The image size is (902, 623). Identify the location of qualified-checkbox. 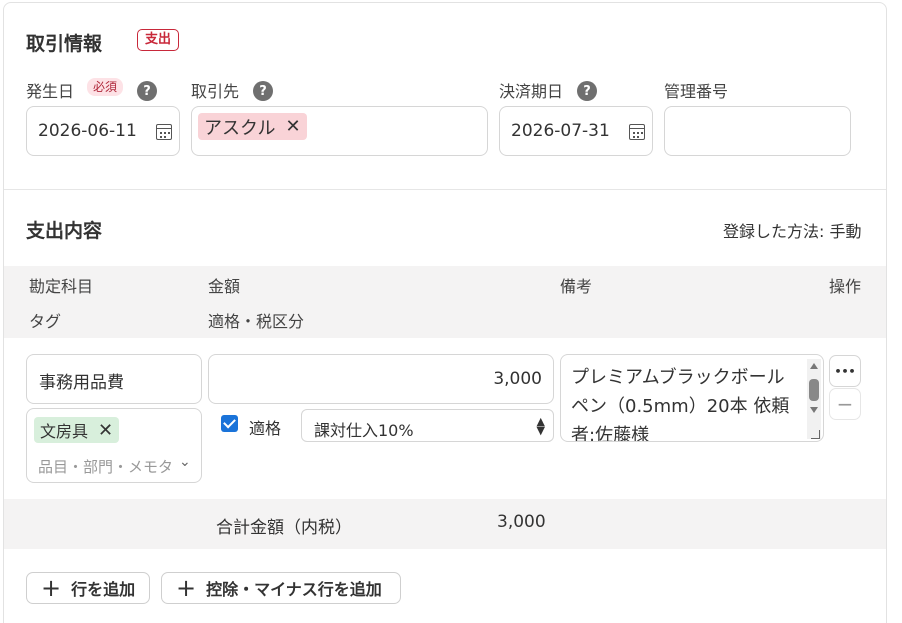
(229, 423).